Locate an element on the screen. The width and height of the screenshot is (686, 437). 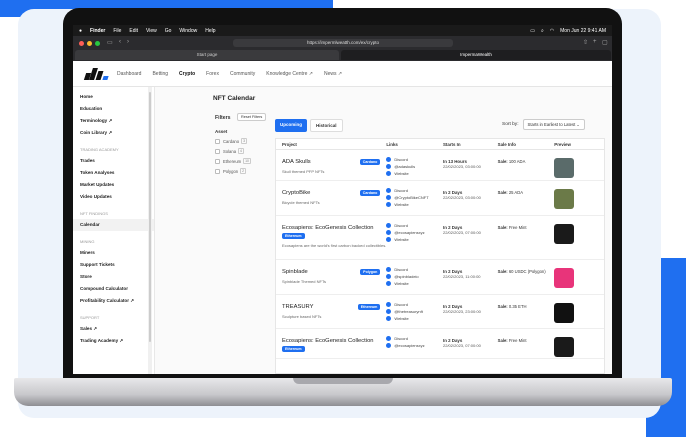
sidebar-item: Miners is located at coordinates (113, 253).